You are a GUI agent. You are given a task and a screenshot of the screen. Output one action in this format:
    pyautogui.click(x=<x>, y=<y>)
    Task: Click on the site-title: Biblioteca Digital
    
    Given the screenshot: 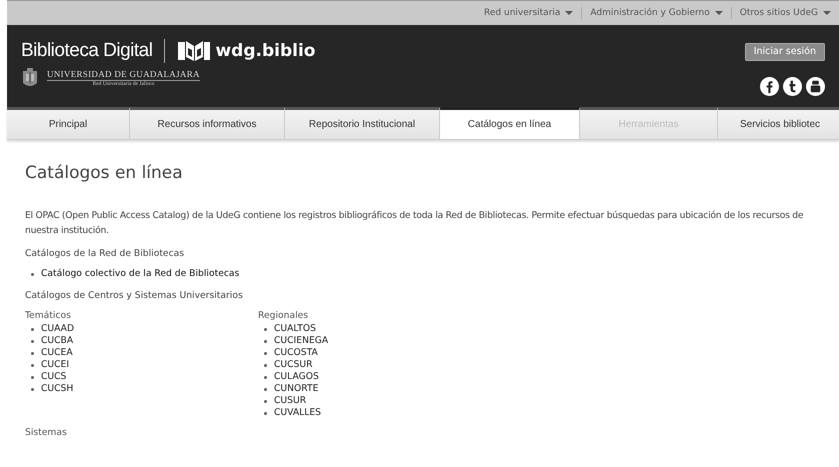 What is the action you would take?
    pyautogui.click(x=86, y=51)
    